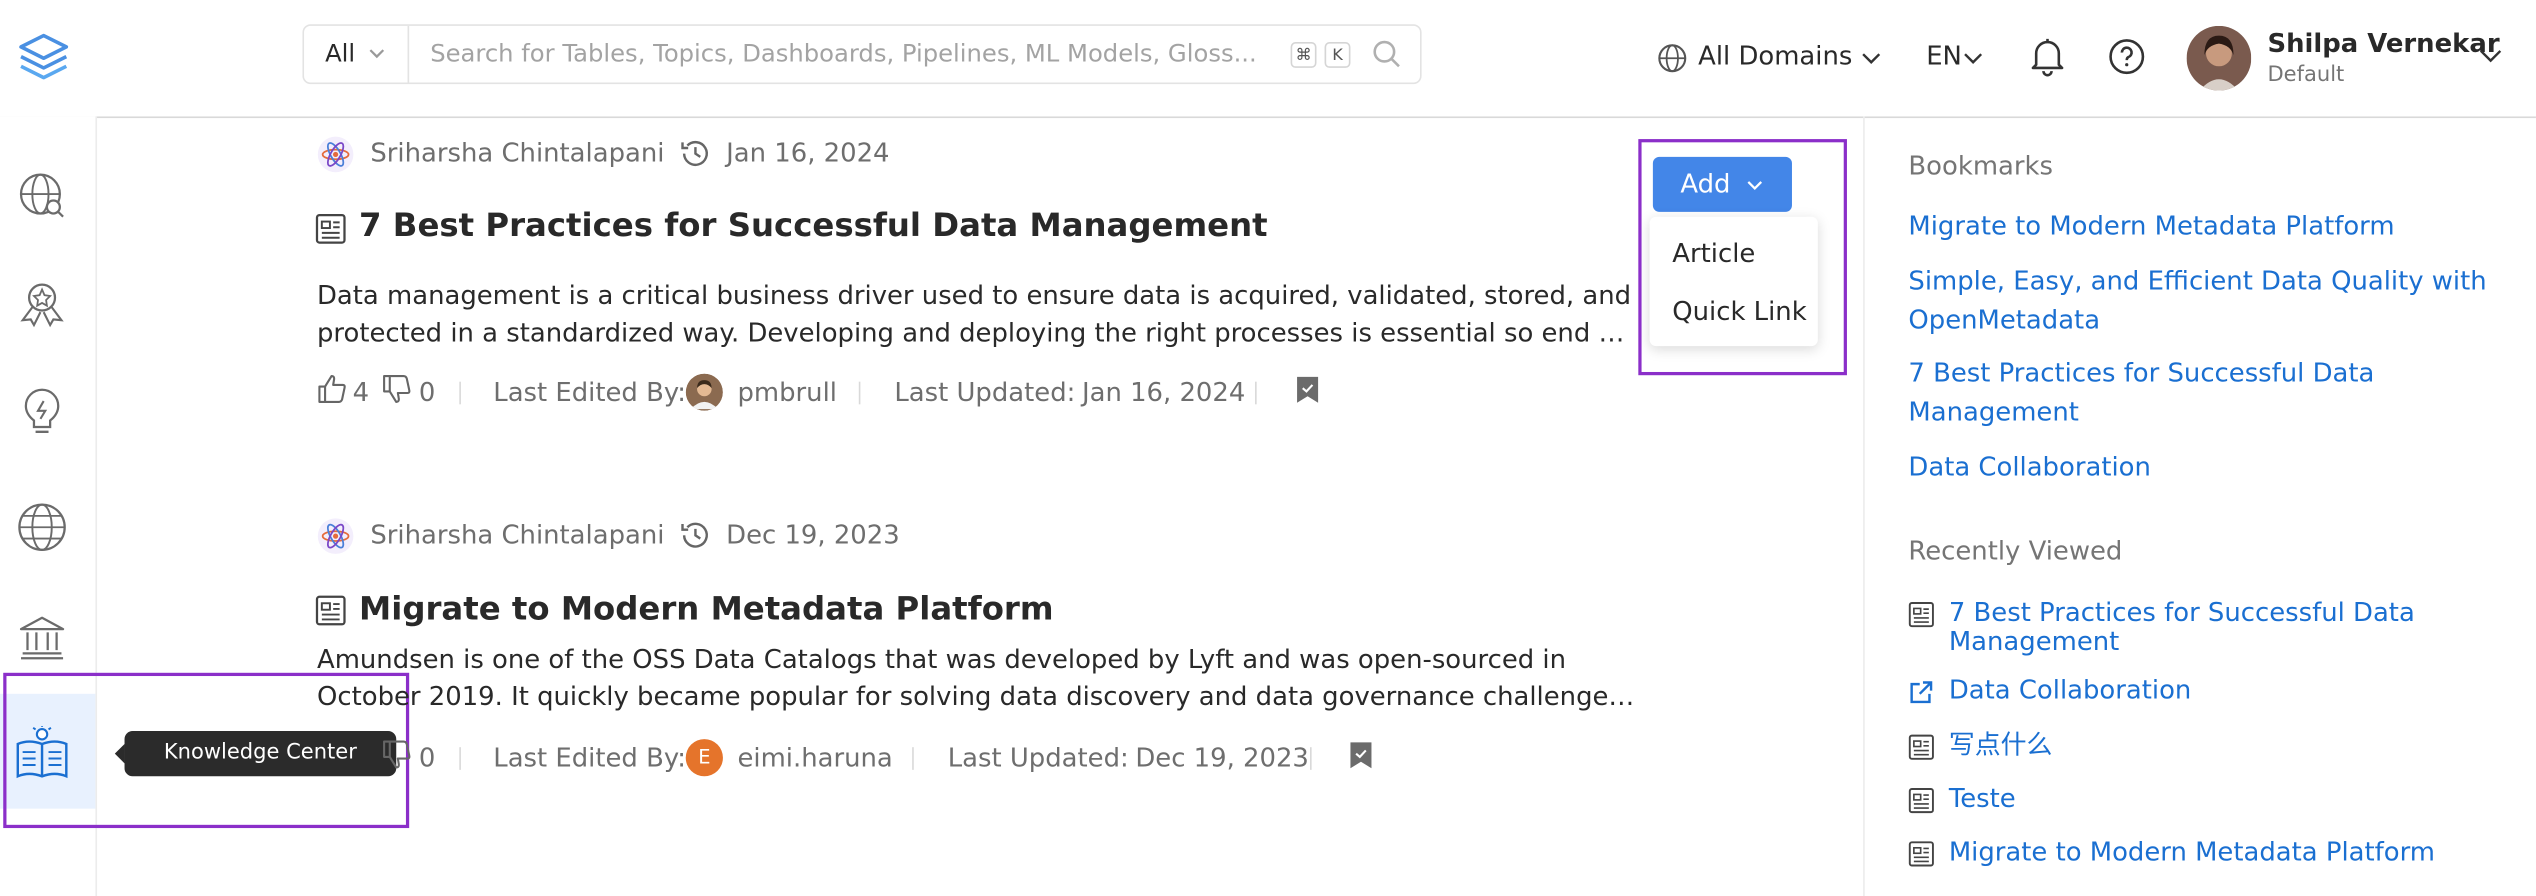 The height and width of the screenshot is (896, 2536). What do you see at coordinates (1775, 56) in the screenshot?
I see `domain-selector-label: All Domains` at bounding box center [1775, 56].